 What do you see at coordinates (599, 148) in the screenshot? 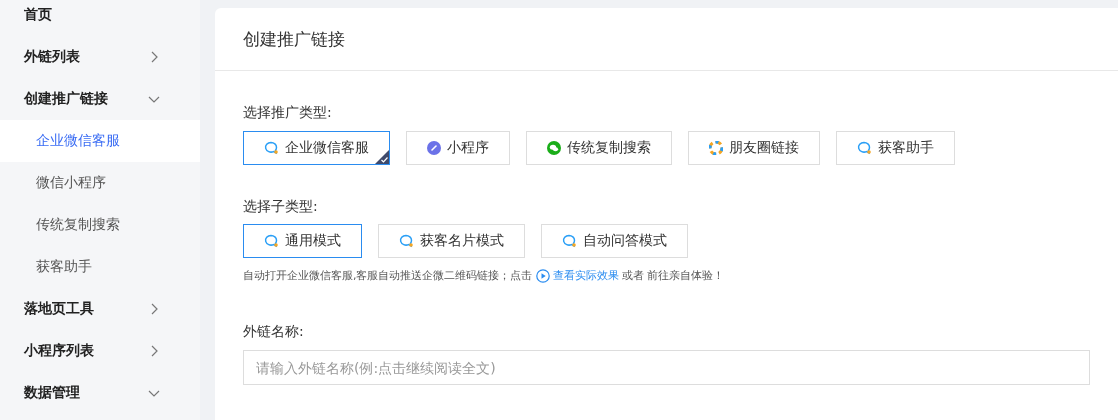
I see `option-button: 传统复制搜索` at bounding box center [599, 148].